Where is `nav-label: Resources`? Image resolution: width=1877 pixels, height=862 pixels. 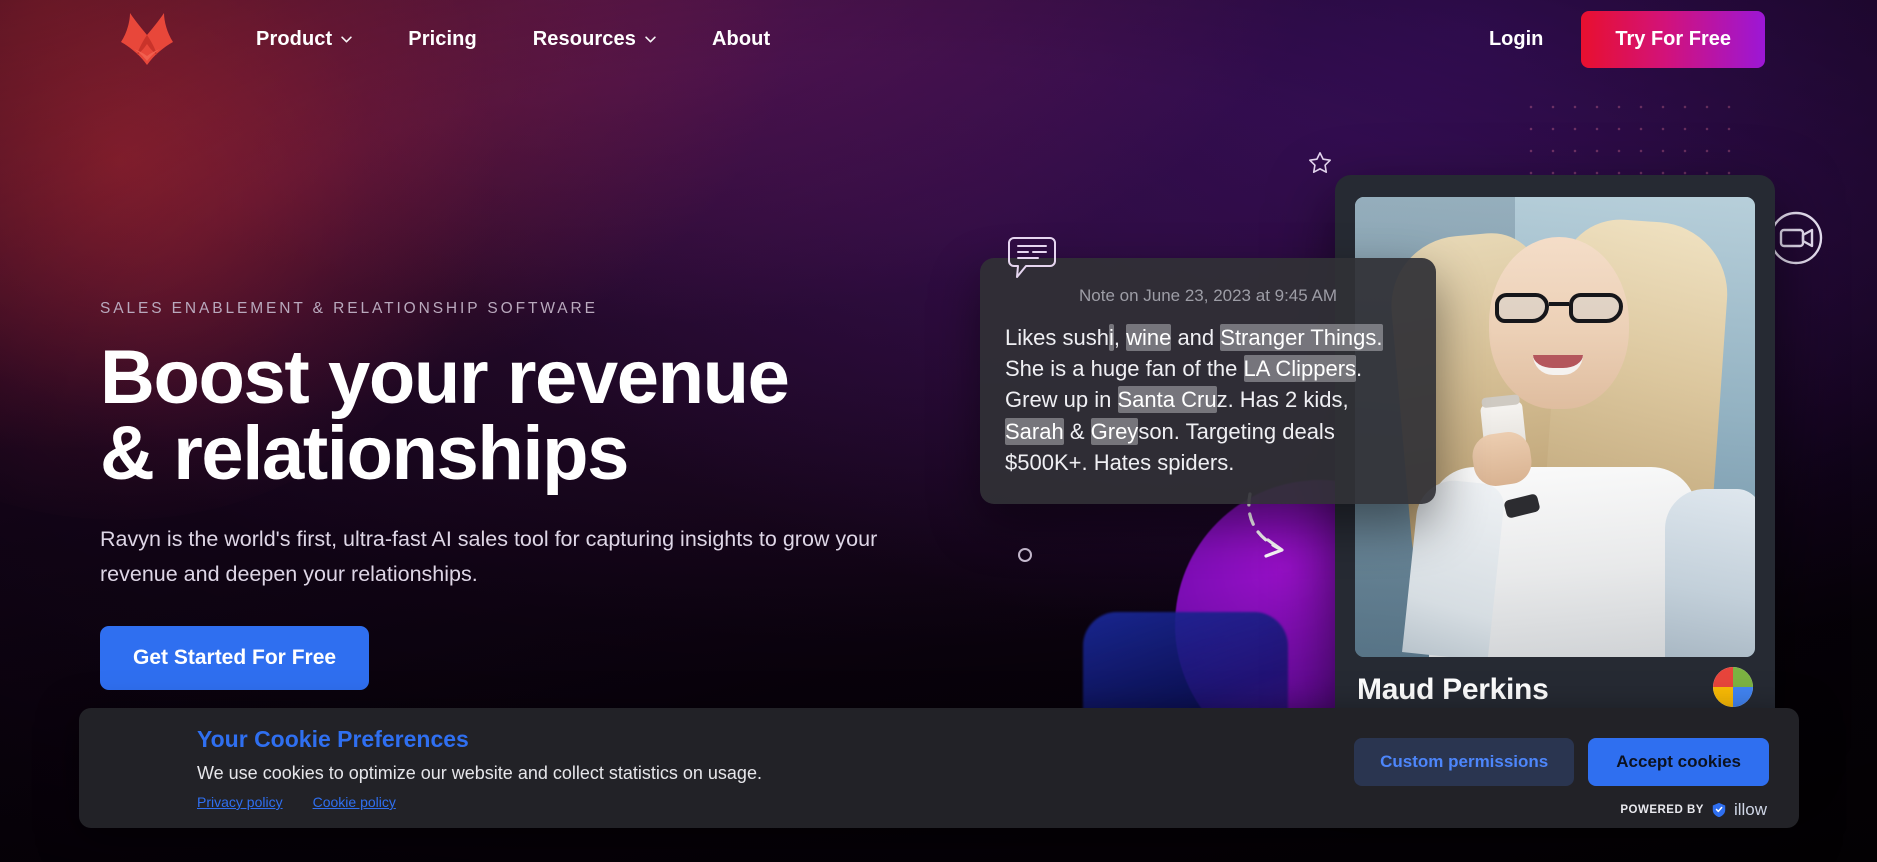
nav-label: Resources is located at coordinates (584, 38).